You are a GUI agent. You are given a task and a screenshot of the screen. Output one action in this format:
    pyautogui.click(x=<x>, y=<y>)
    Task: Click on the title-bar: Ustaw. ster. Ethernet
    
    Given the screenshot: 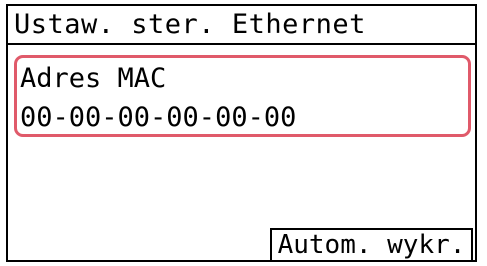 What is the action you would take?
    pyautogui.click(x=241, y=25)
    